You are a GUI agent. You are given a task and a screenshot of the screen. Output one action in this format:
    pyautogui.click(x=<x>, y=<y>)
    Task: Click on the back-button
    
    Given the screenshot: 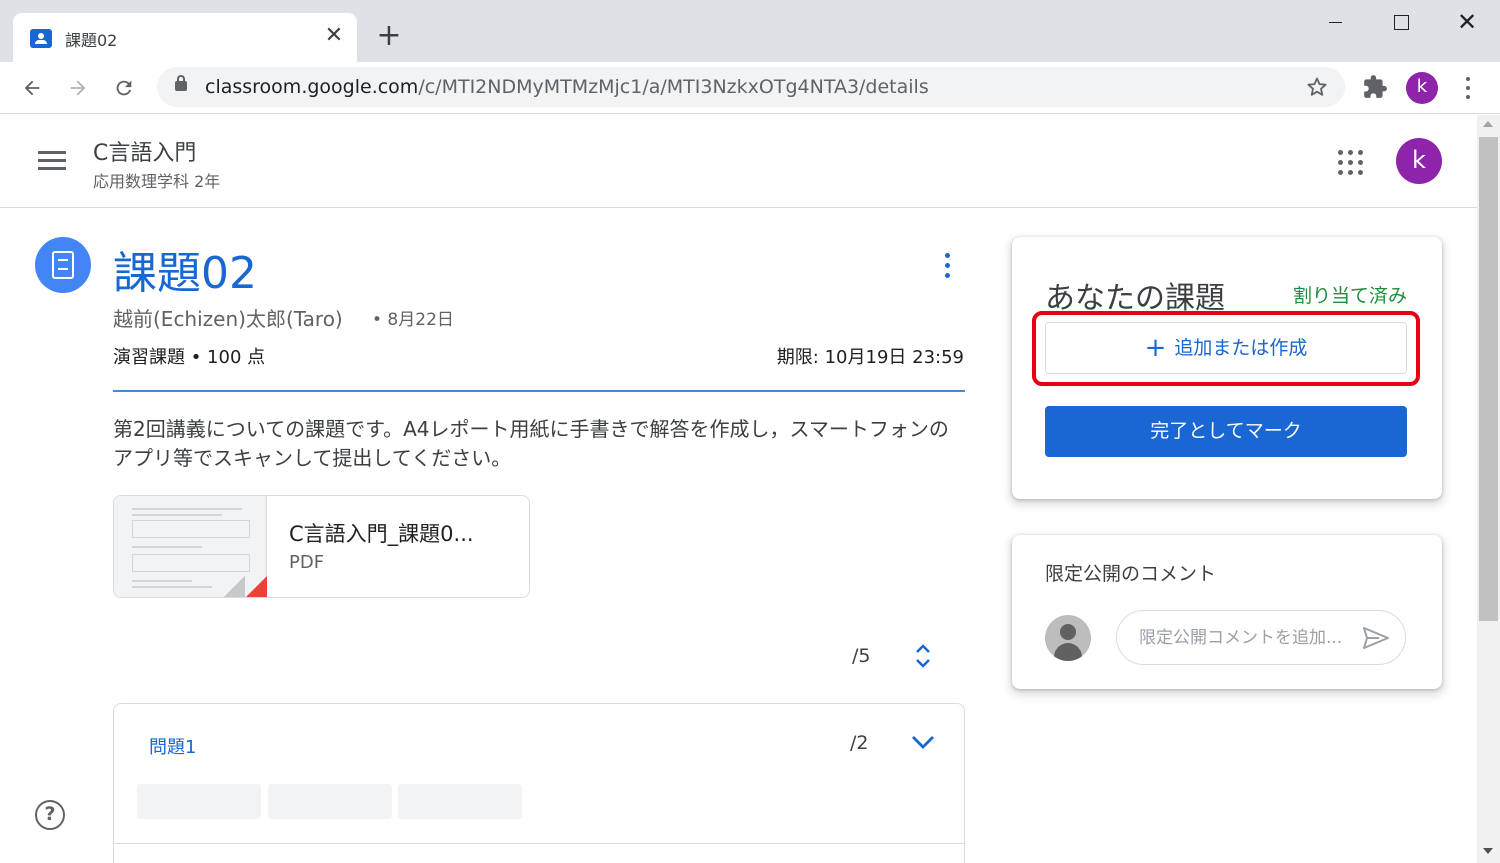 What is the action you would take?
    pyautogui.click(x=32, y=88)
    